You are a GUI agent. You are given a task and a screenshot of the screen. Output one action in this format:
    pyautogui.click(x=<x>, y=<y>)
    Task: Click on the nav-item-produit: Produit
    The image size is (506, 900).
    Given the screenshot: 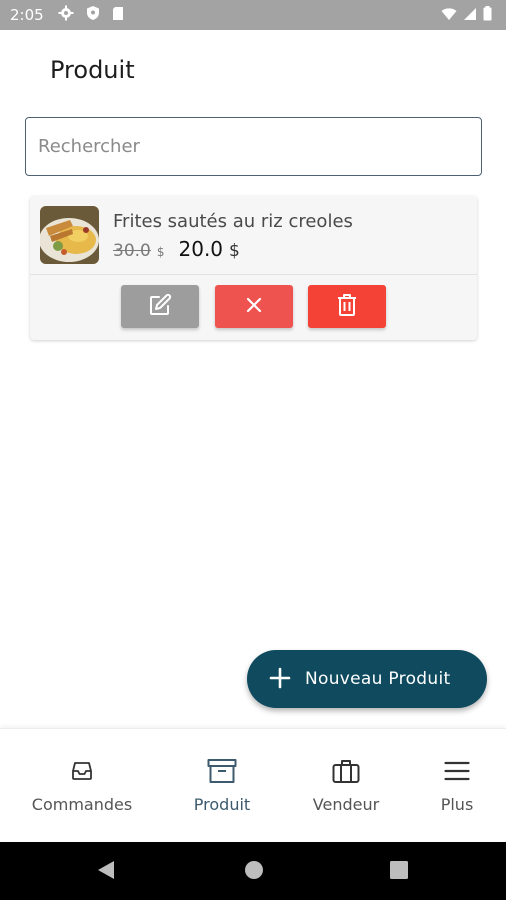 What is the action you would take?
    pyautogui.click(x=222, y=786)
    